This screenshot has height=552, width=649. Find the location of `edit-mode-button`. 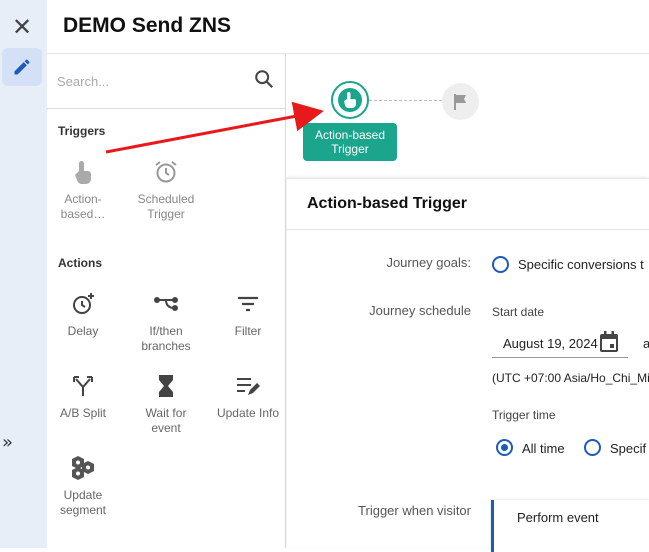

edit-mode-button is located at coordinates (22, 67).